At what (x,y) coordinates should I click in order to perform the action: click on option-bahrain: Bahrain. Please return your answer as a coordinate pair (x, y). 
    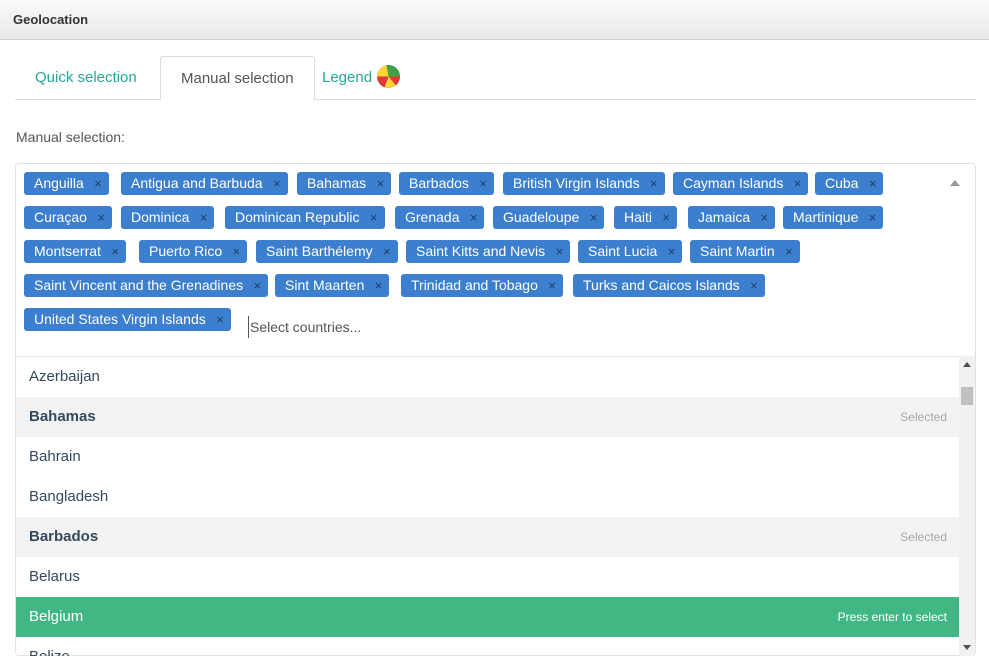
    Looking at the image, I should click on (487, 457).